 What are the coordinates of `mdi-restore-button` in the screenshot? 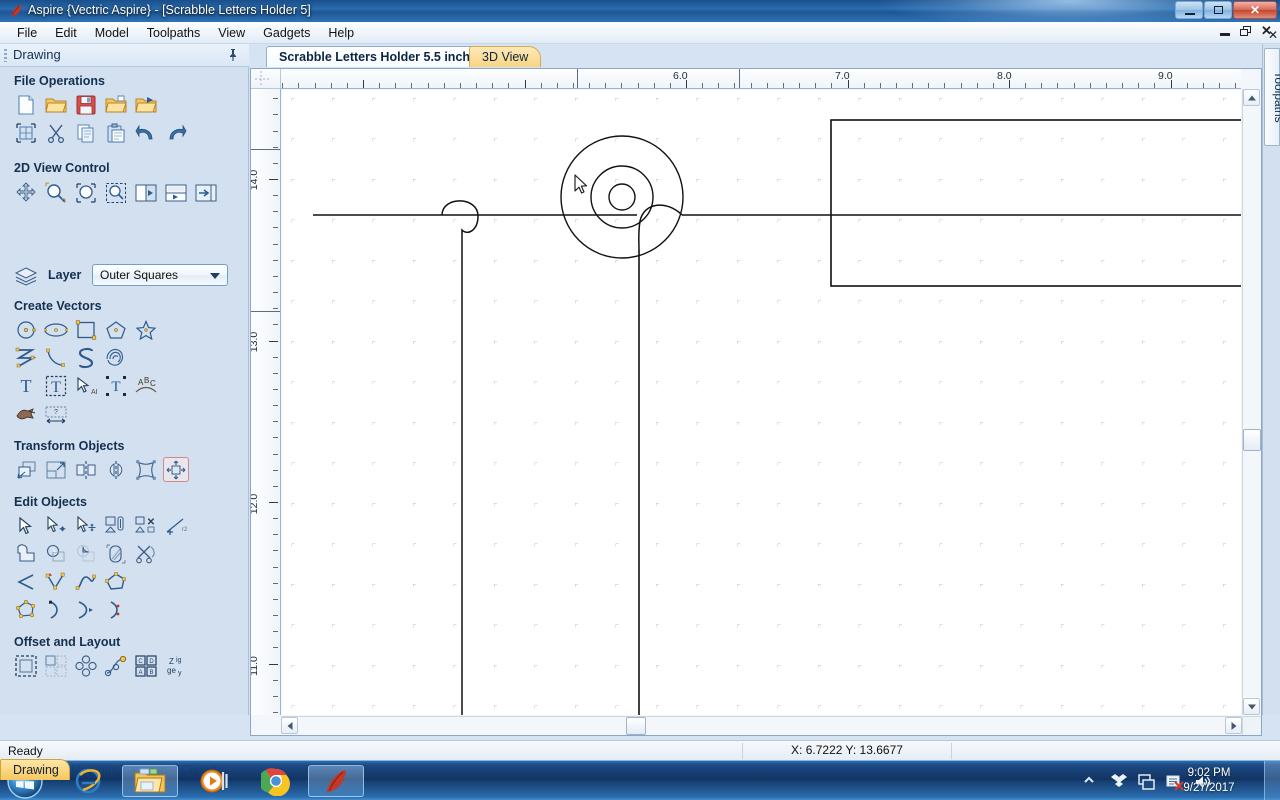 It's located at (1246, 31).